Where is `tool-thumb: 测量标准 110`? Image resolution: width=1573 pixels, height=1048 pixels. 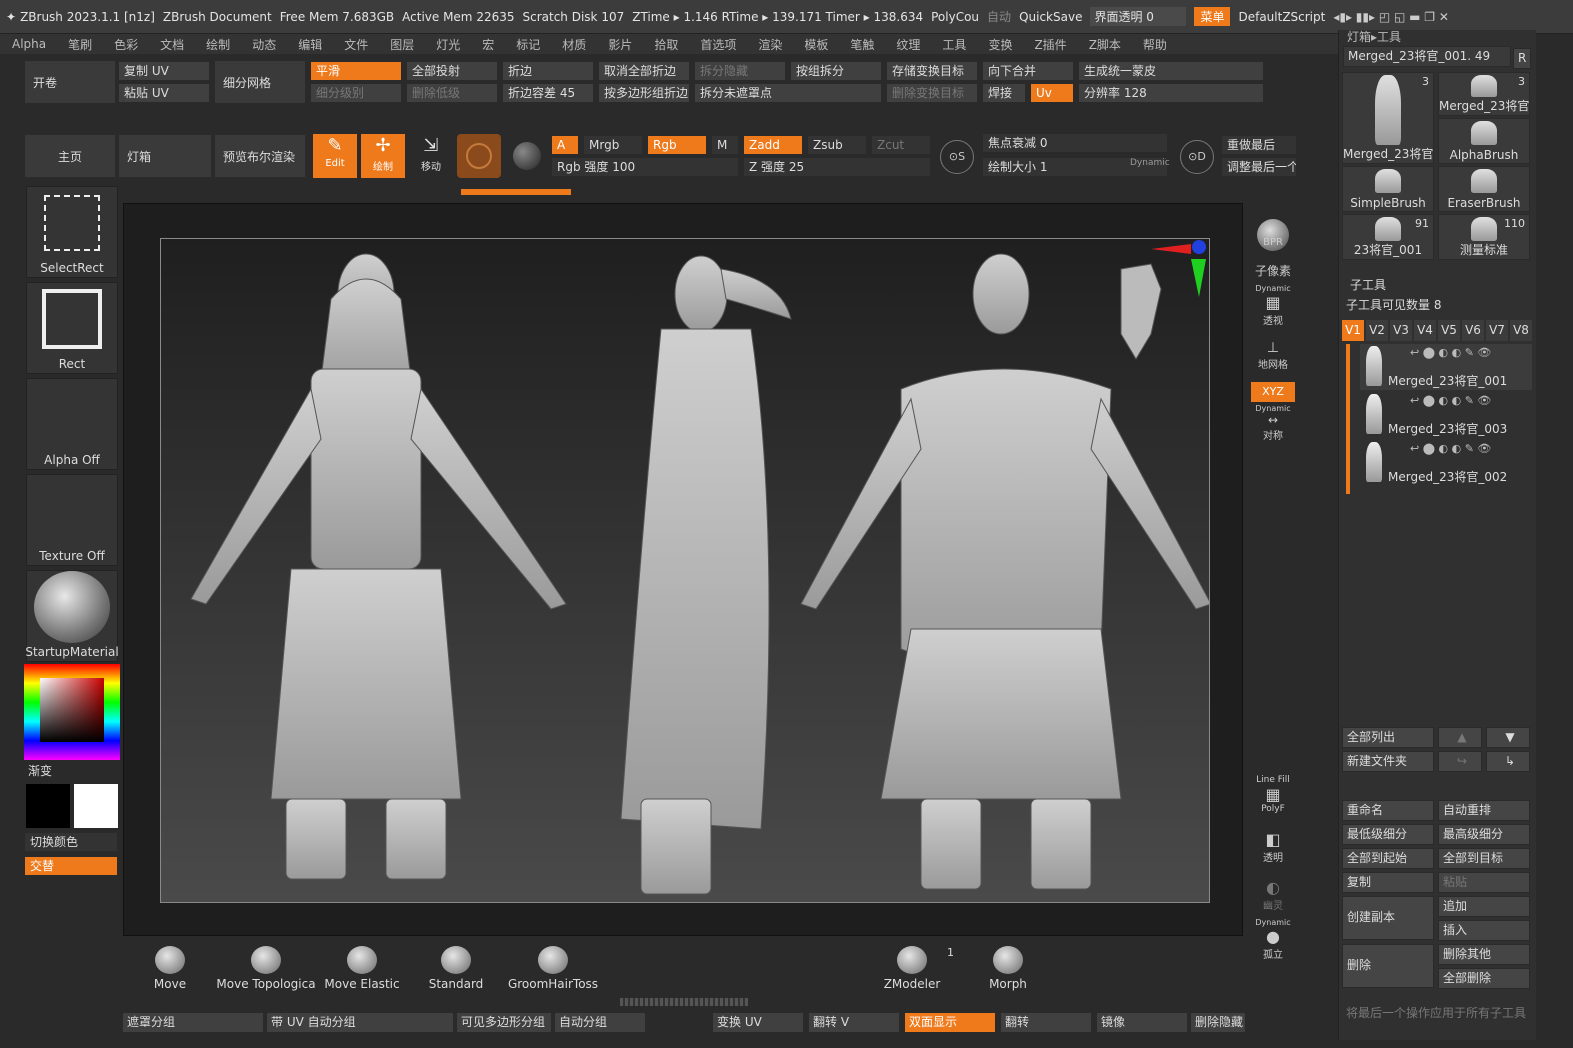
tool-thumb: 测量标准 110 is located at coordinates (1484, 237).